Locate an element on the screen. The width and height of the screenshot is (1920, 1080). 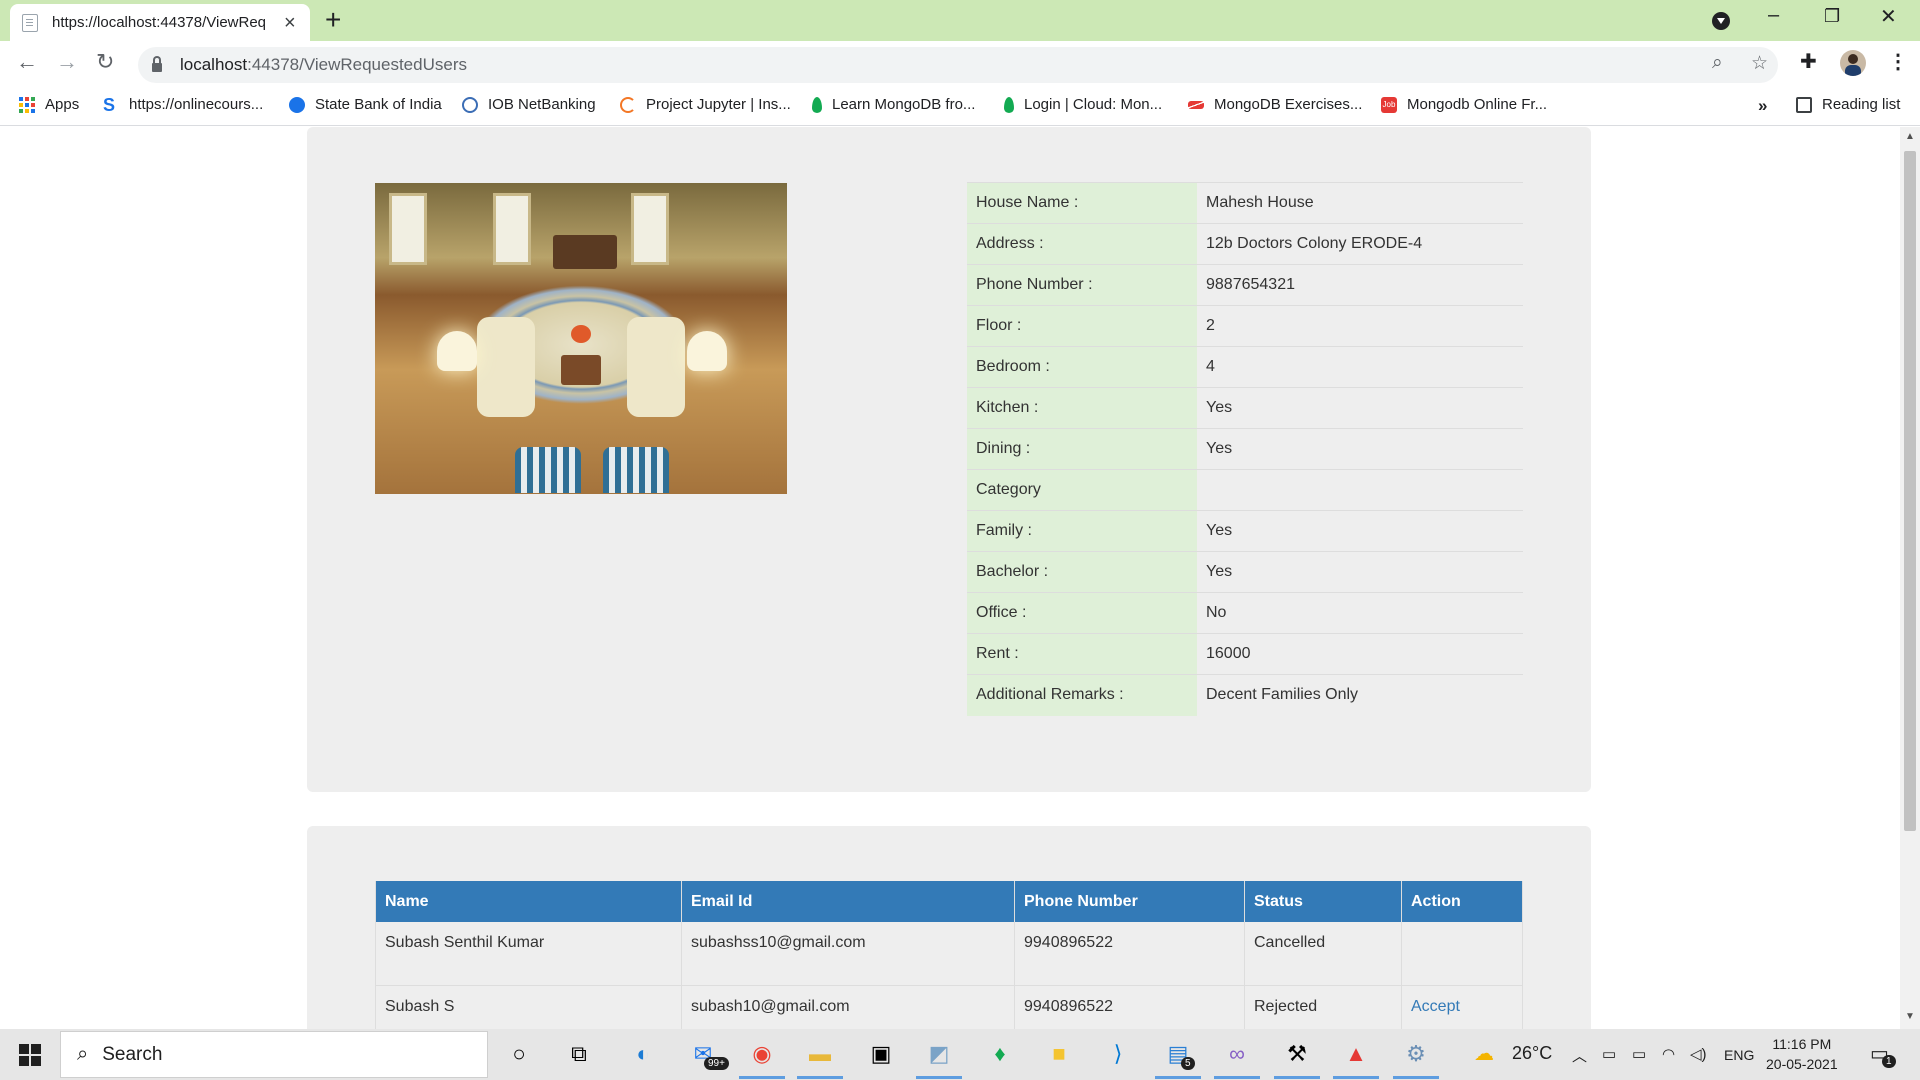
notification-center-icon: ▭ 1 is located at coordinates (1883, 1054).